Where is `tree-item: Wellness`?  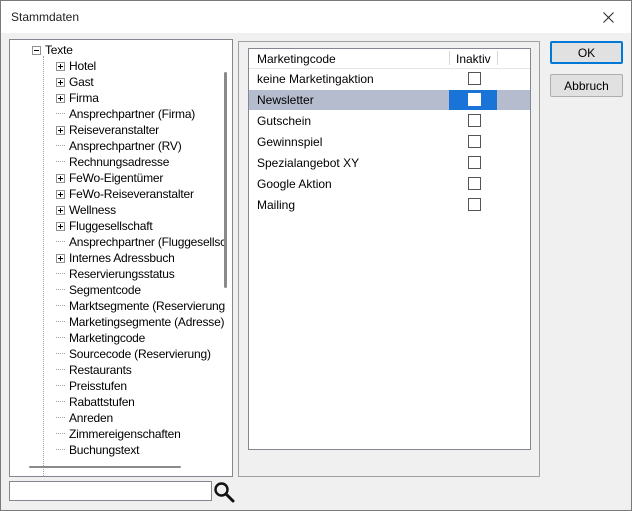
tree-item: Wellness is located at coordinates (84, 210).